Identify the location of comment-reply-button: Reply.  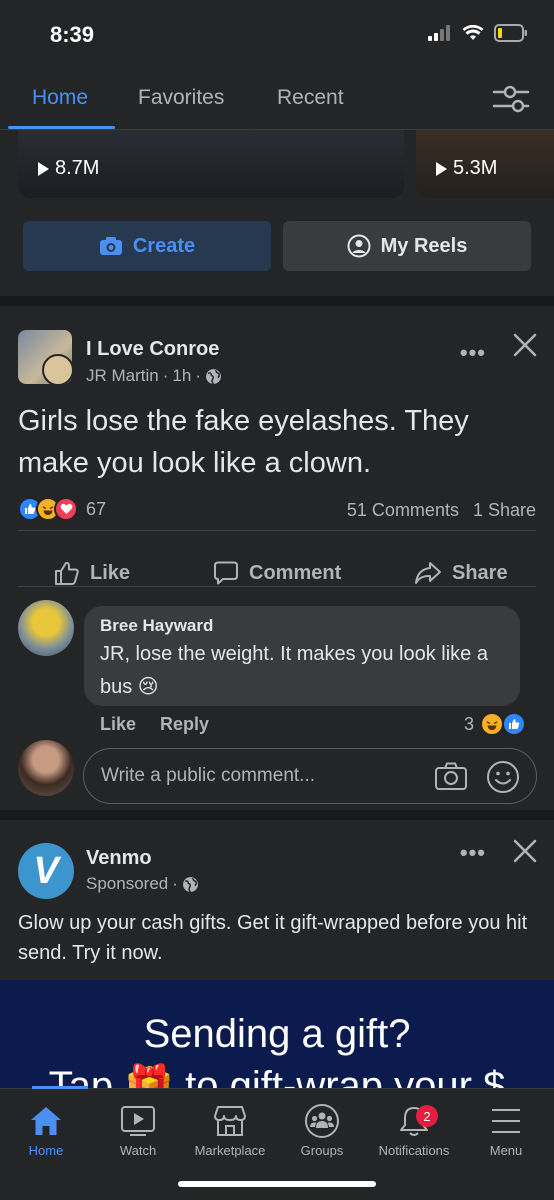
(184, 724).